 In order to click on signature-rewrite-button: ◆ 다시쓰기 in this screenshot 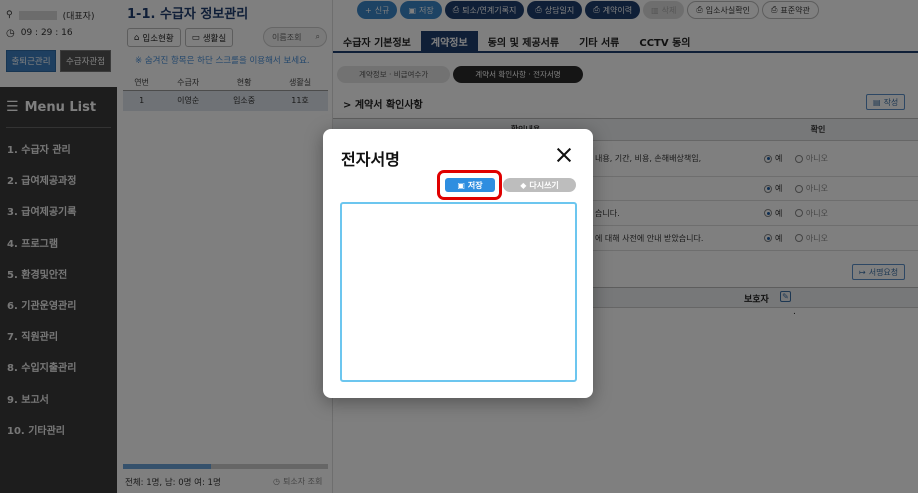, I will do `click(539, 185)`.